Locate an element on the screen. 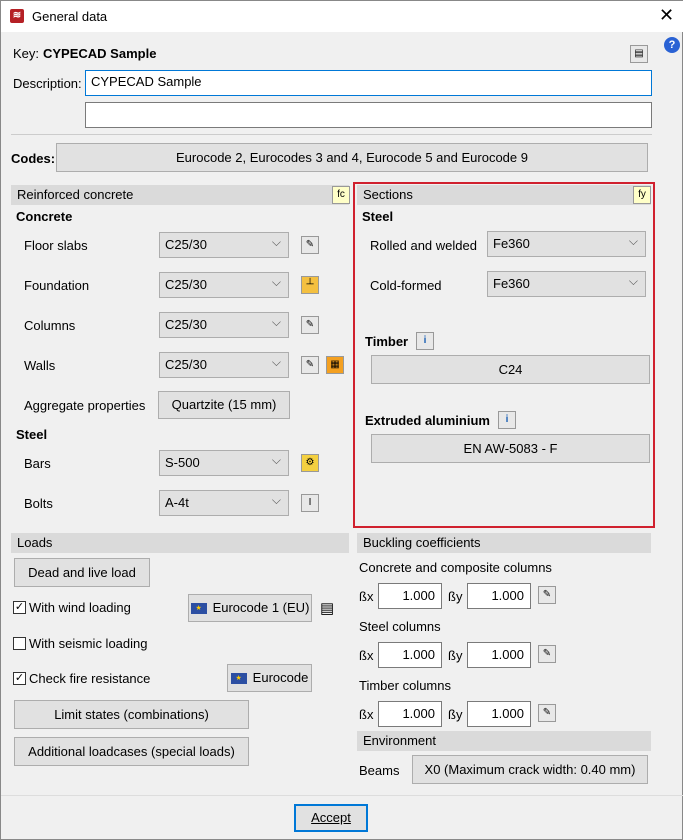 The height and width of the screenshot is (840, 683). additional-loadcases-button: Additional loadcases (special loads) is located at coordinates (131, 751).